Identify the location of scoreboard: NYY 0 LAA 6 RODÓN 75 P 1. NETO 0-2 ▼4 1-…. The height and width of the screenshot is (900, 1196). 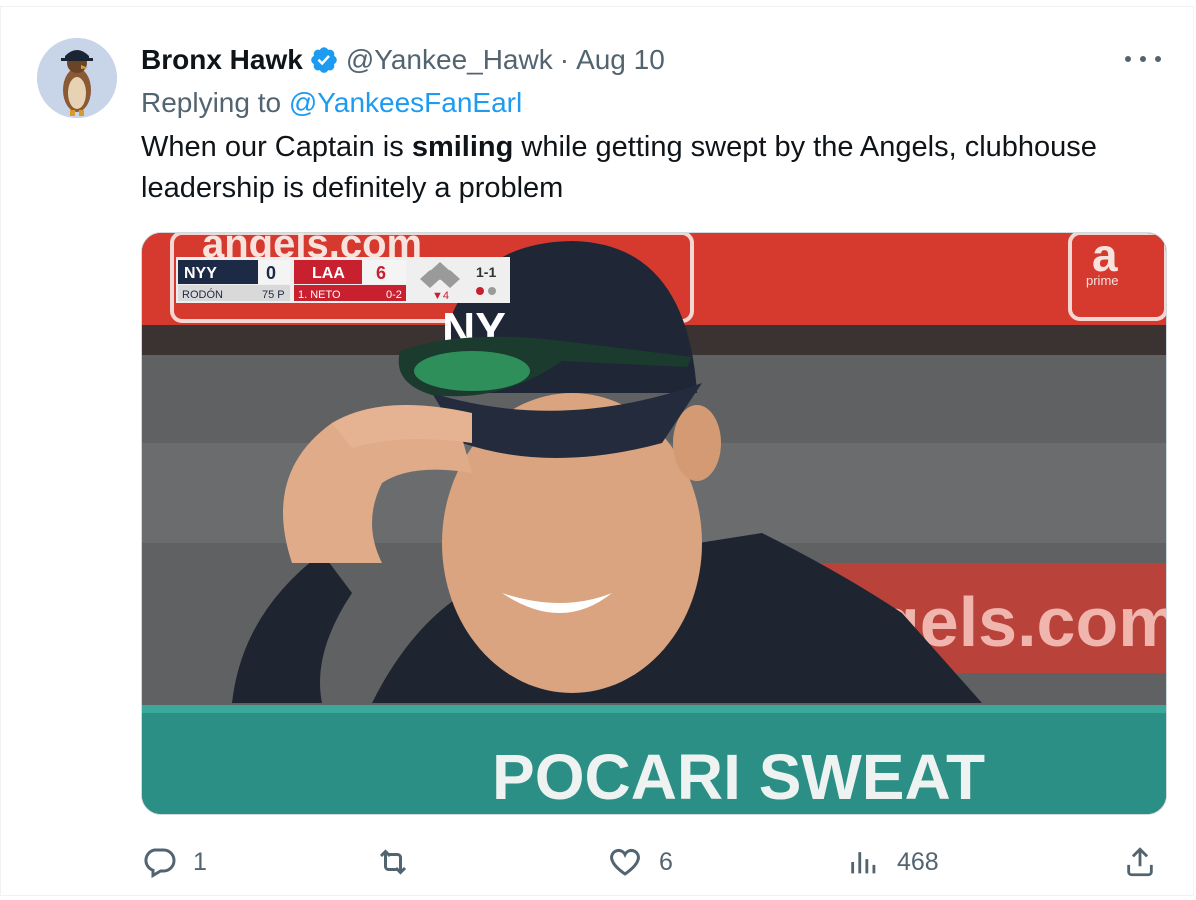
(343, 280).